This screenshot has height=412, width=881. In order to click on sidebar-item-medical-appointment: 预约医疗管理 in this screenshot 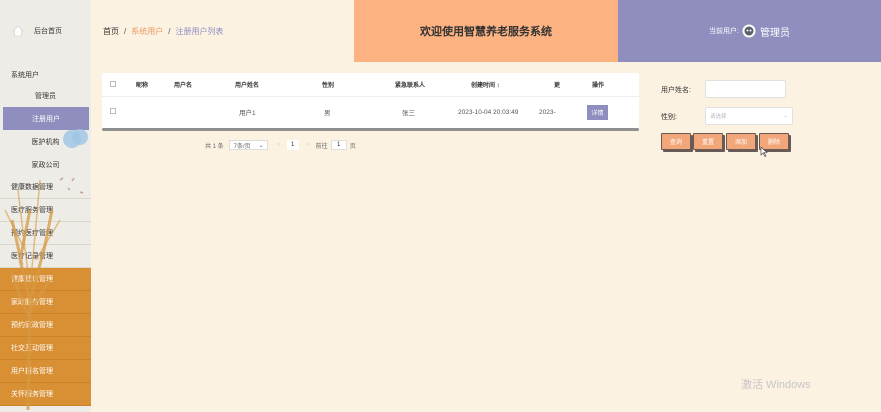, I will do `click(45, 233)`.